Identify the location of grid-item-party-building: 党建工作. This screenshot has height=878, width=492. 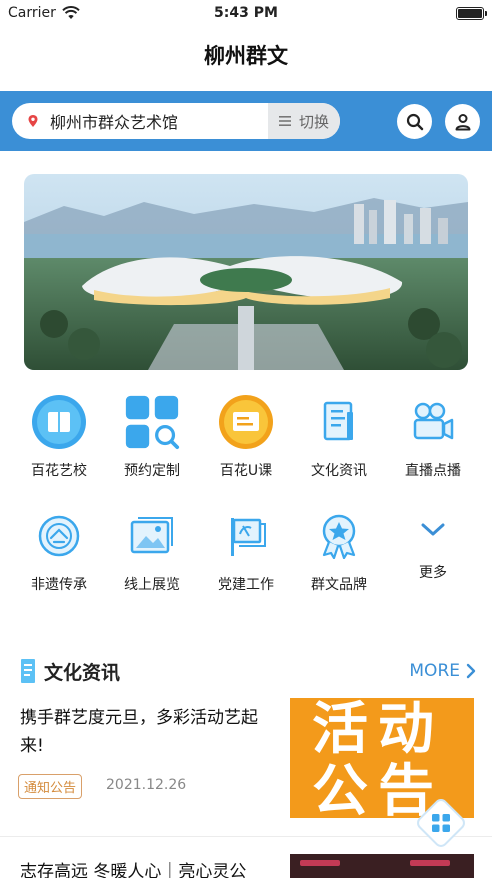
(246, 551).